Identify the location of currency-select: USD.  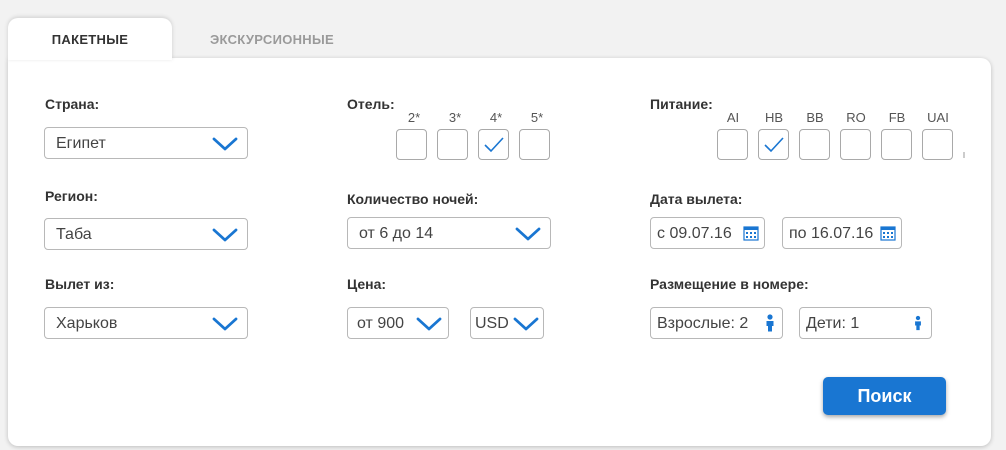
(507, 323).